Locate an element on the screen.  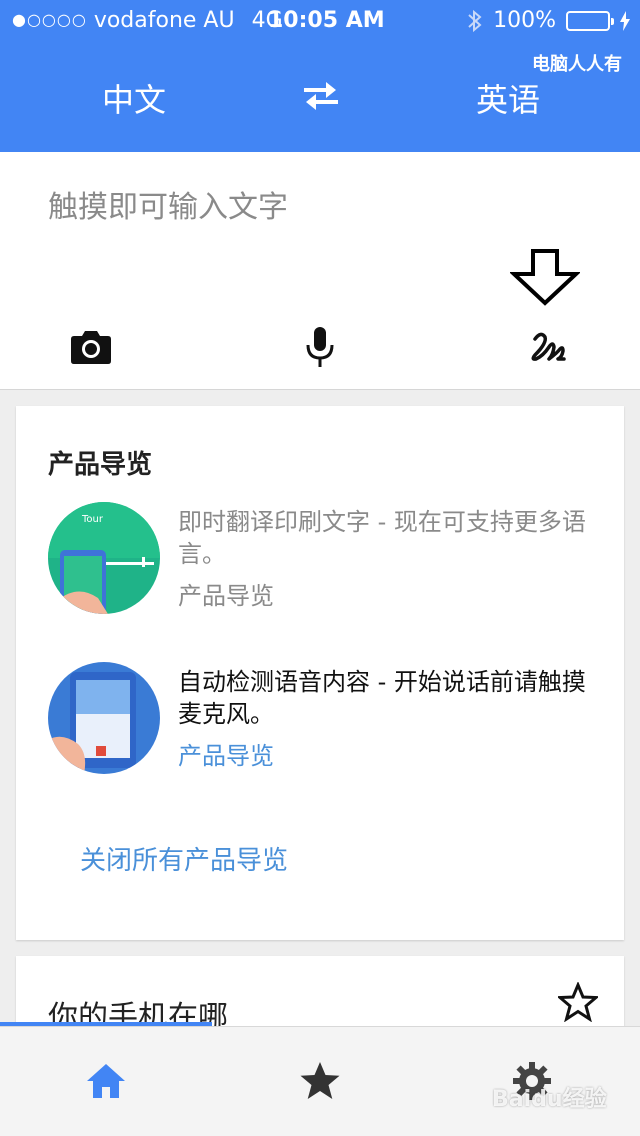
voice-translate-thumbnail is located at coordinates (104, 718).